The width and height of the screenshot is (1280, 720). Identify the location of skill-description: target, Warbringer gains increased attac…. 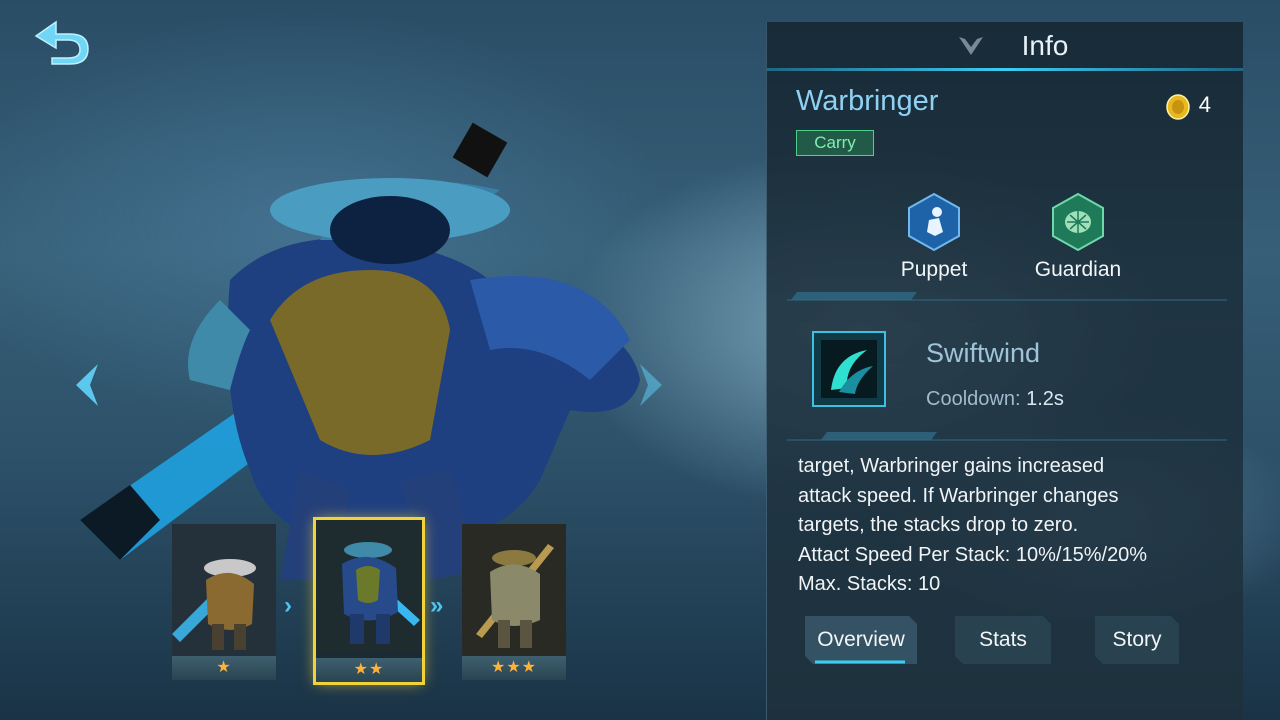
(1018, 526).